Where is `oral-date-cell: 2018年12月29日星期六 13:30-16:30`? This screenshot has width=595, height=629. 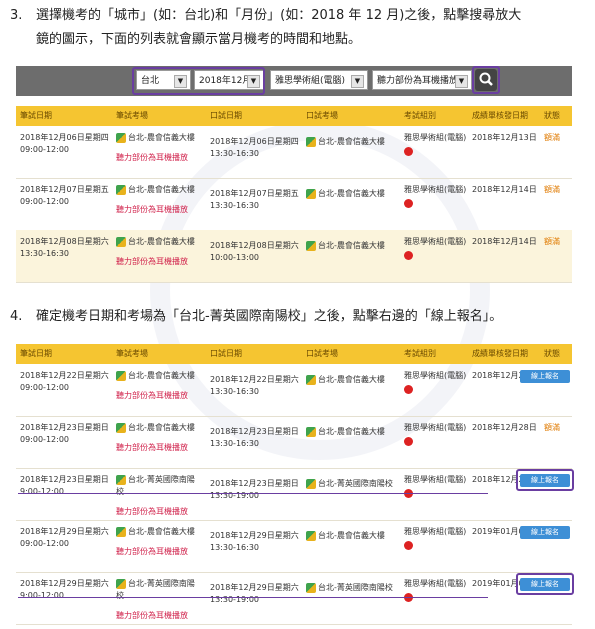
oral-date-cell: 2018年12月29日星期六 13:30-16:30 is located at coordinates (254, 542).